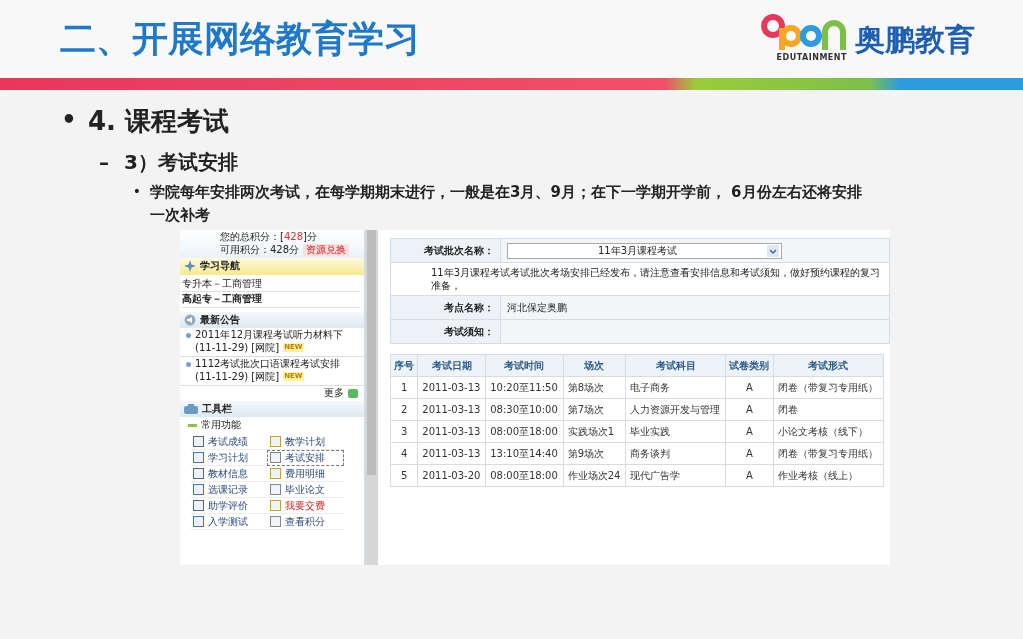 The height and width of the screenshot is (639, 1023). Describe the element at coordinates (228, 505) in the screenshot. I see `toolbar-link: 助学评价` at that location.